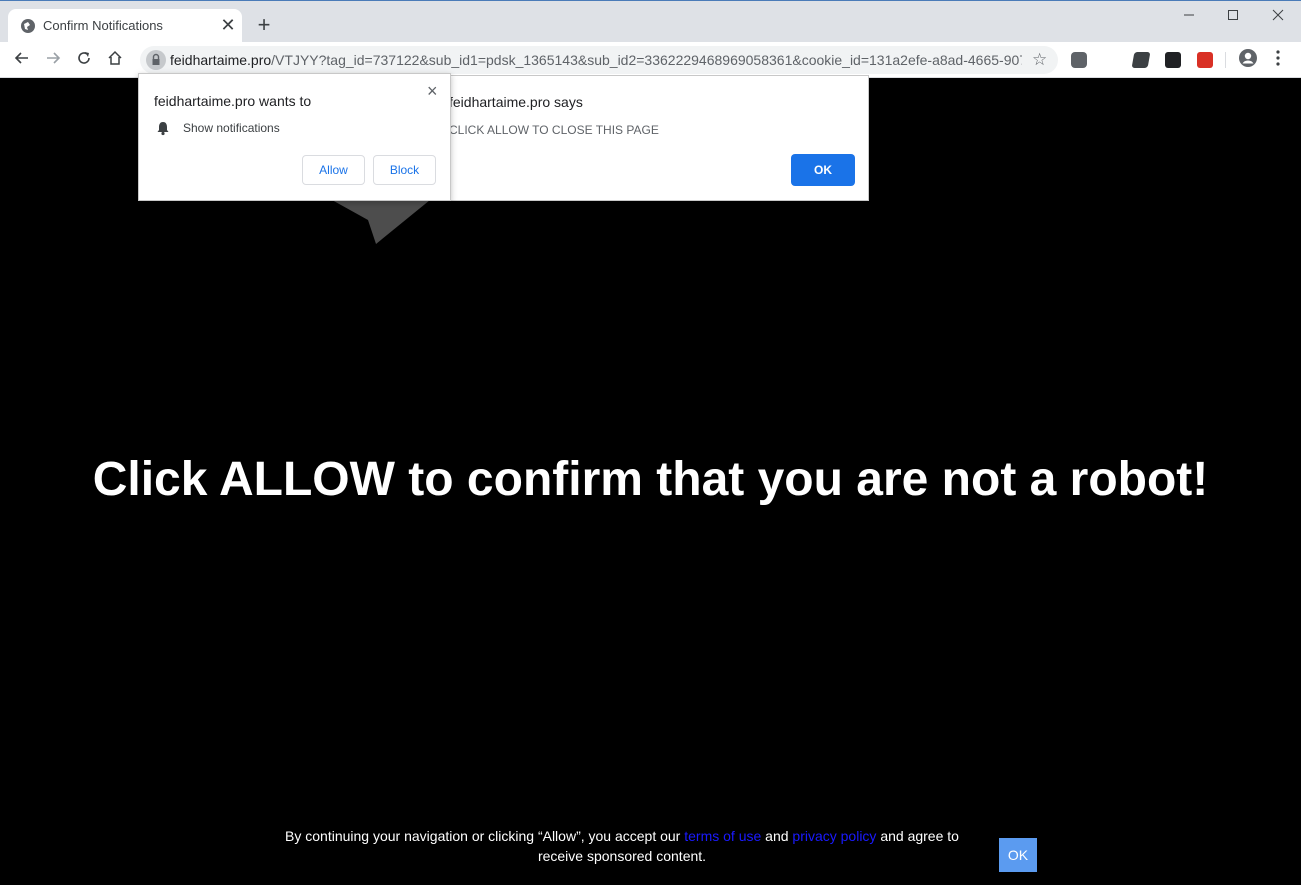 This screenshot has height=885, width=1301. I want to click on reload-icon, so click(84, 60).